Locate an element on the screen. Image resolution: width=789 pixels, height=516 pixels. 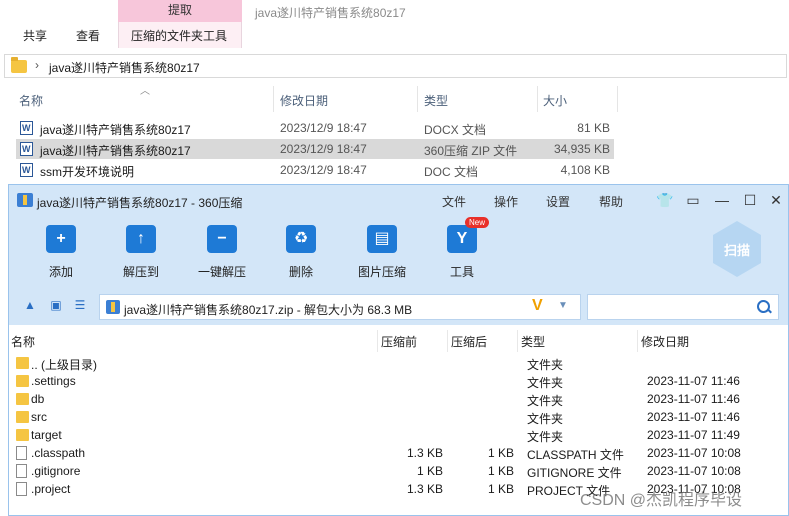
entry-size-before: 1.3 KB is located at coordinates (424, 489).